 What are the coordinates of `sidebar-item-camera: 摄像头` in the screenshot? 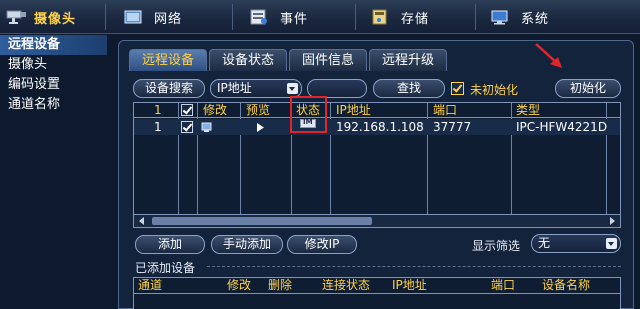 It's located at (53, 65).